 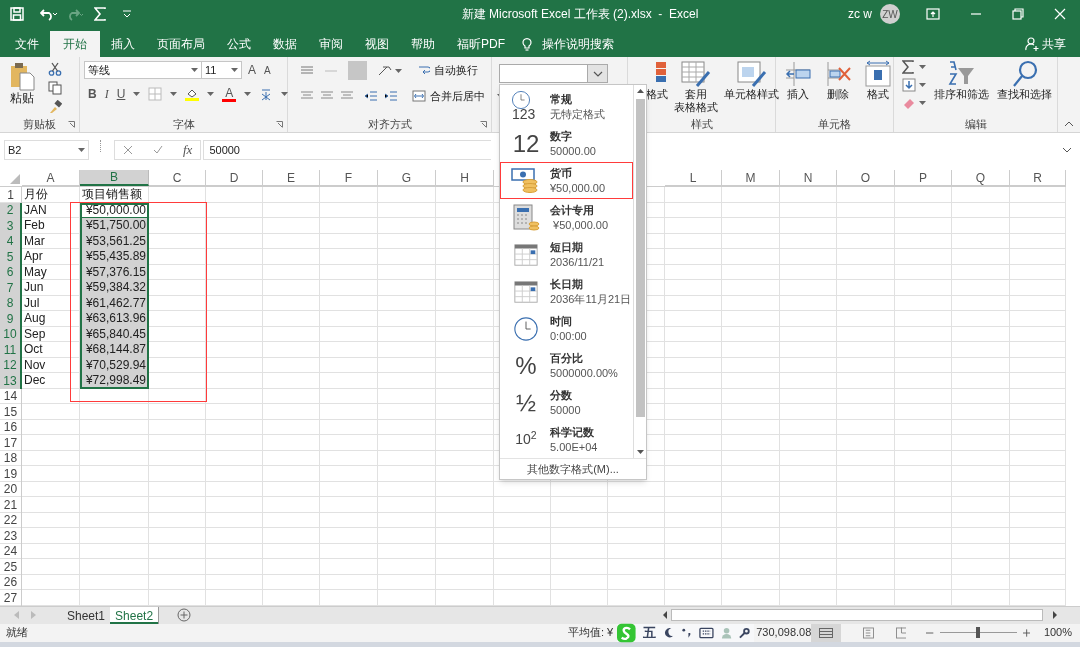 What do you see at coordinates (566, 365) in the screenshot?
I see `menu-item: % 百分比 5000000.00%` at bounding box center [566, 365].